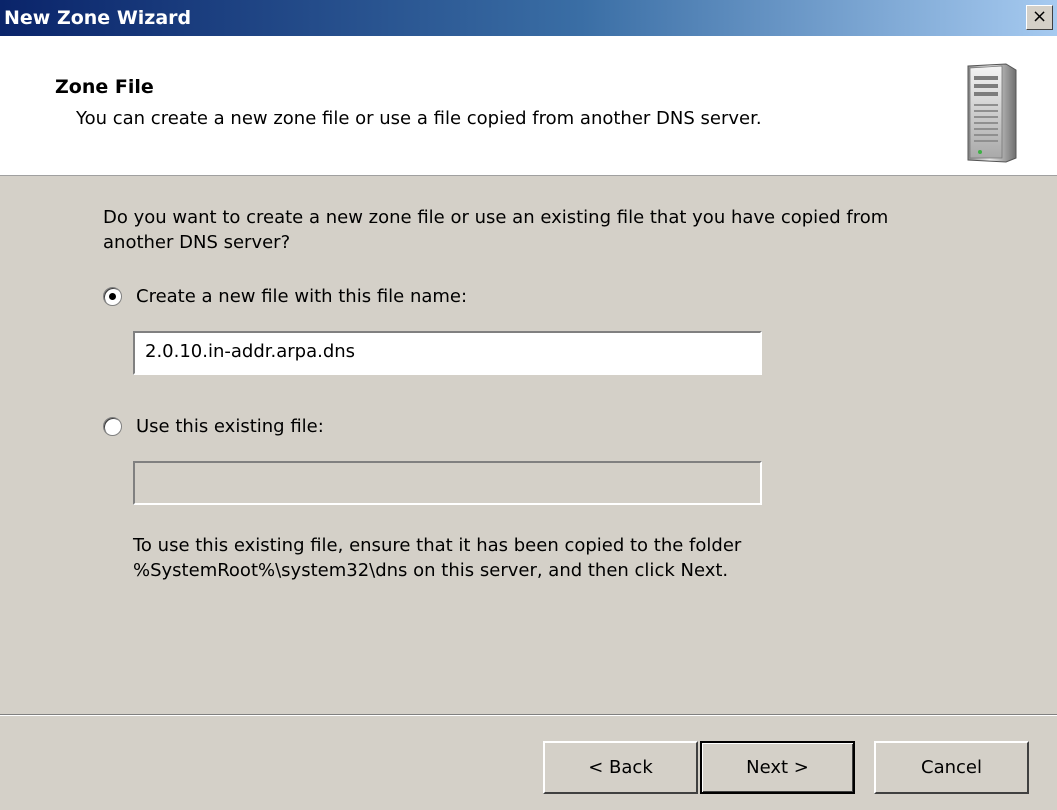  What do you see at coordinates (112, 296) in the screenshot?
I see `radio-create-new-file` at bounding box center [112, 296].